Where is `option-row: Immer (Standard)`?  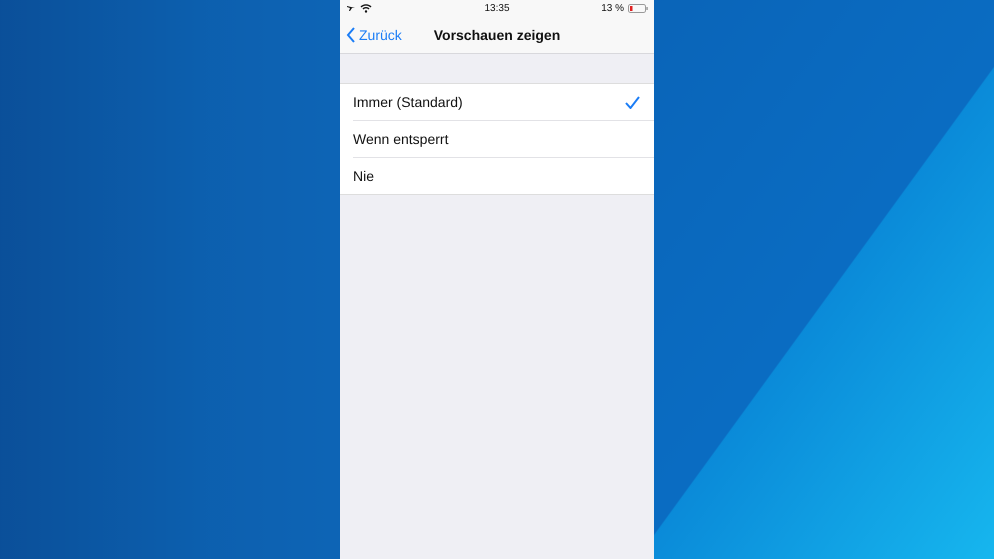 option-row: Immer (Standard) is located at coordinates (503, 102).